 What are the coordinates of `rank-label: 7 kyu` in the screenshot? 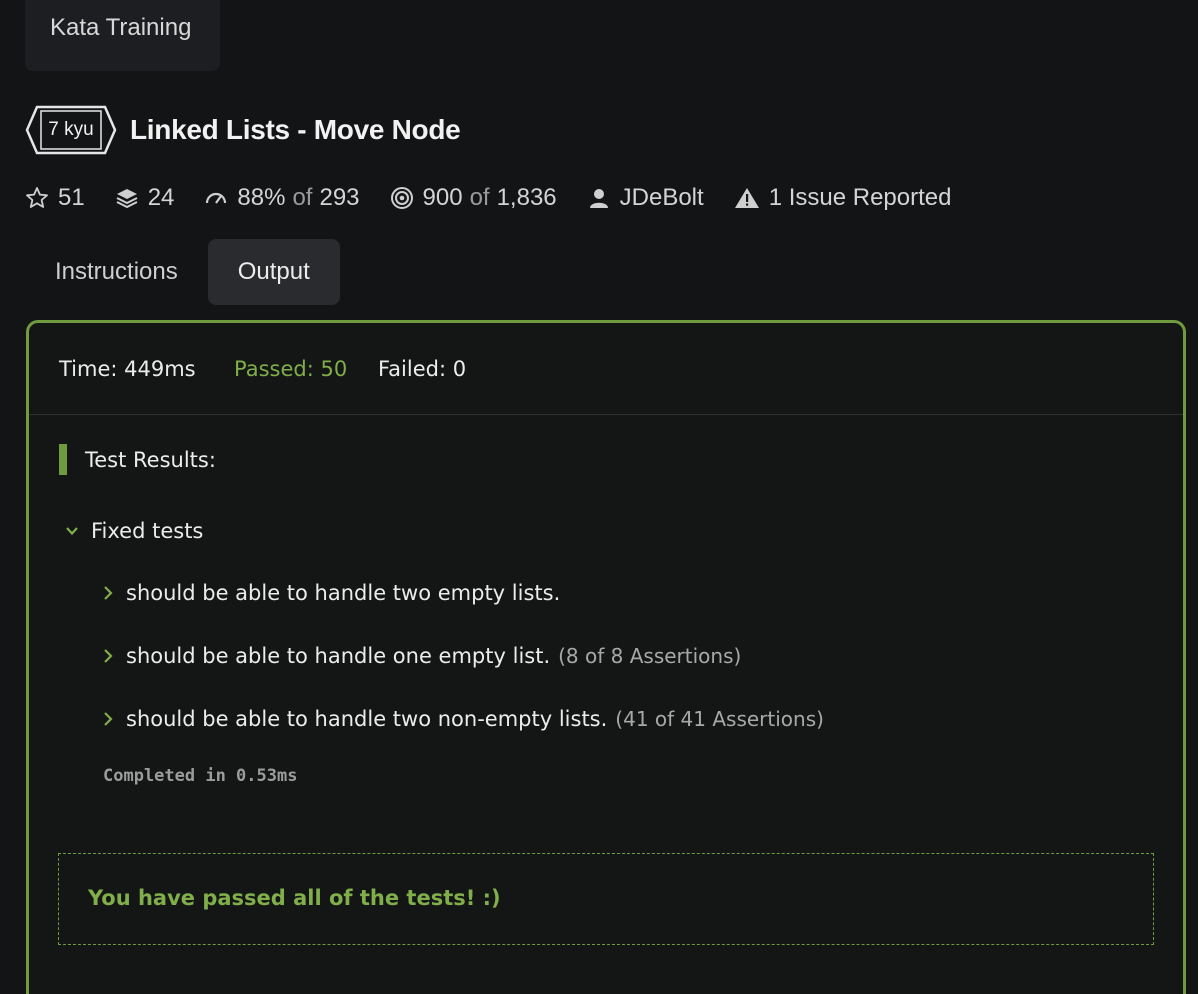 It's located at (71, 129).